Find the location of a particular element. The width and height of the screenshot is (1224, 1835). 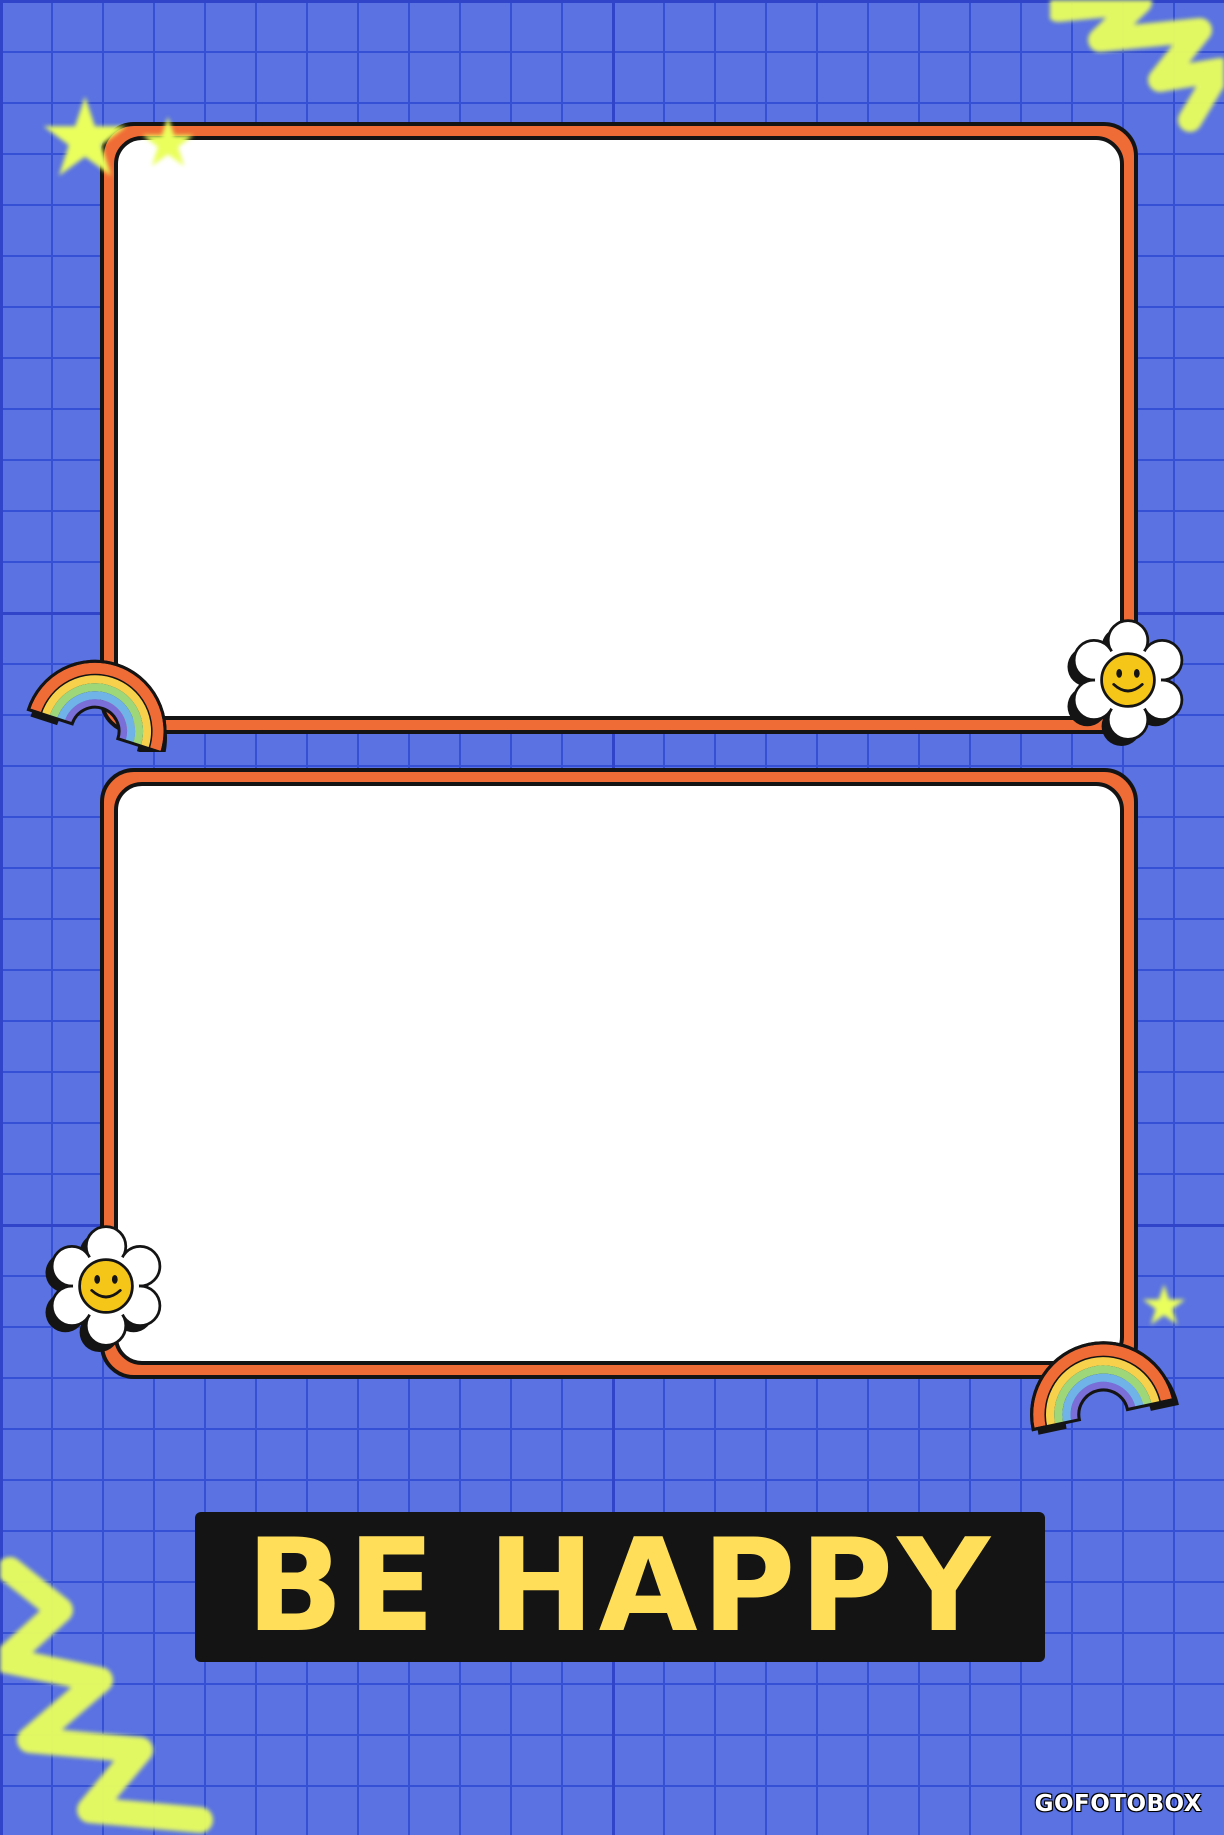

brand-watermark: GOFOTOBOX is located at coordinates (1118, 1804).